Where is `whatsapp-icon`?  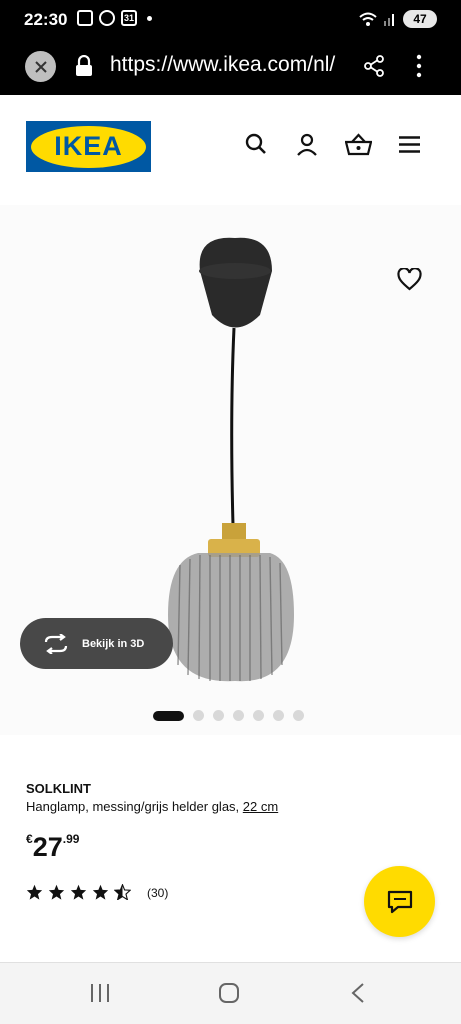
whatsapp-icon is located at coordinates (107, 18).